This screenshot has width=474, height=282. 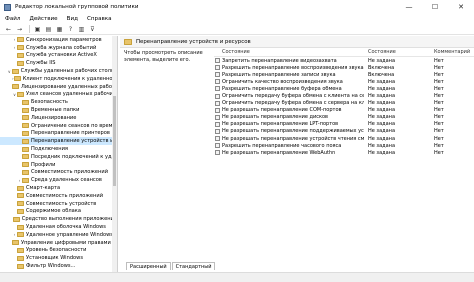 I want to click on tree-item-label: Безопасность, so click(x=49, y=102).